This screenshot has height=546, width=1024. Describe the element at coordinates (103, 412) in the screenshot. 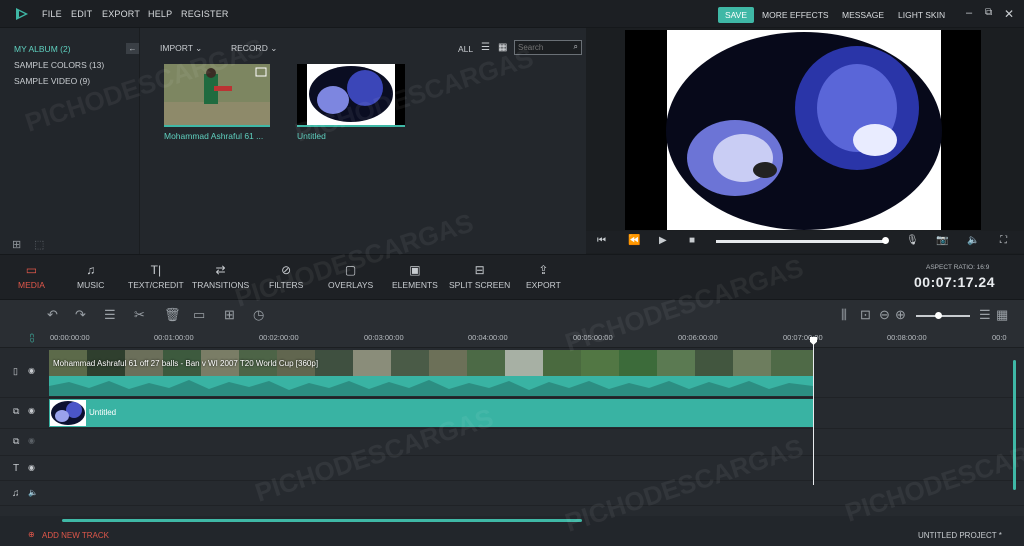

I see `pip-clip-label: Untitled` at that location.